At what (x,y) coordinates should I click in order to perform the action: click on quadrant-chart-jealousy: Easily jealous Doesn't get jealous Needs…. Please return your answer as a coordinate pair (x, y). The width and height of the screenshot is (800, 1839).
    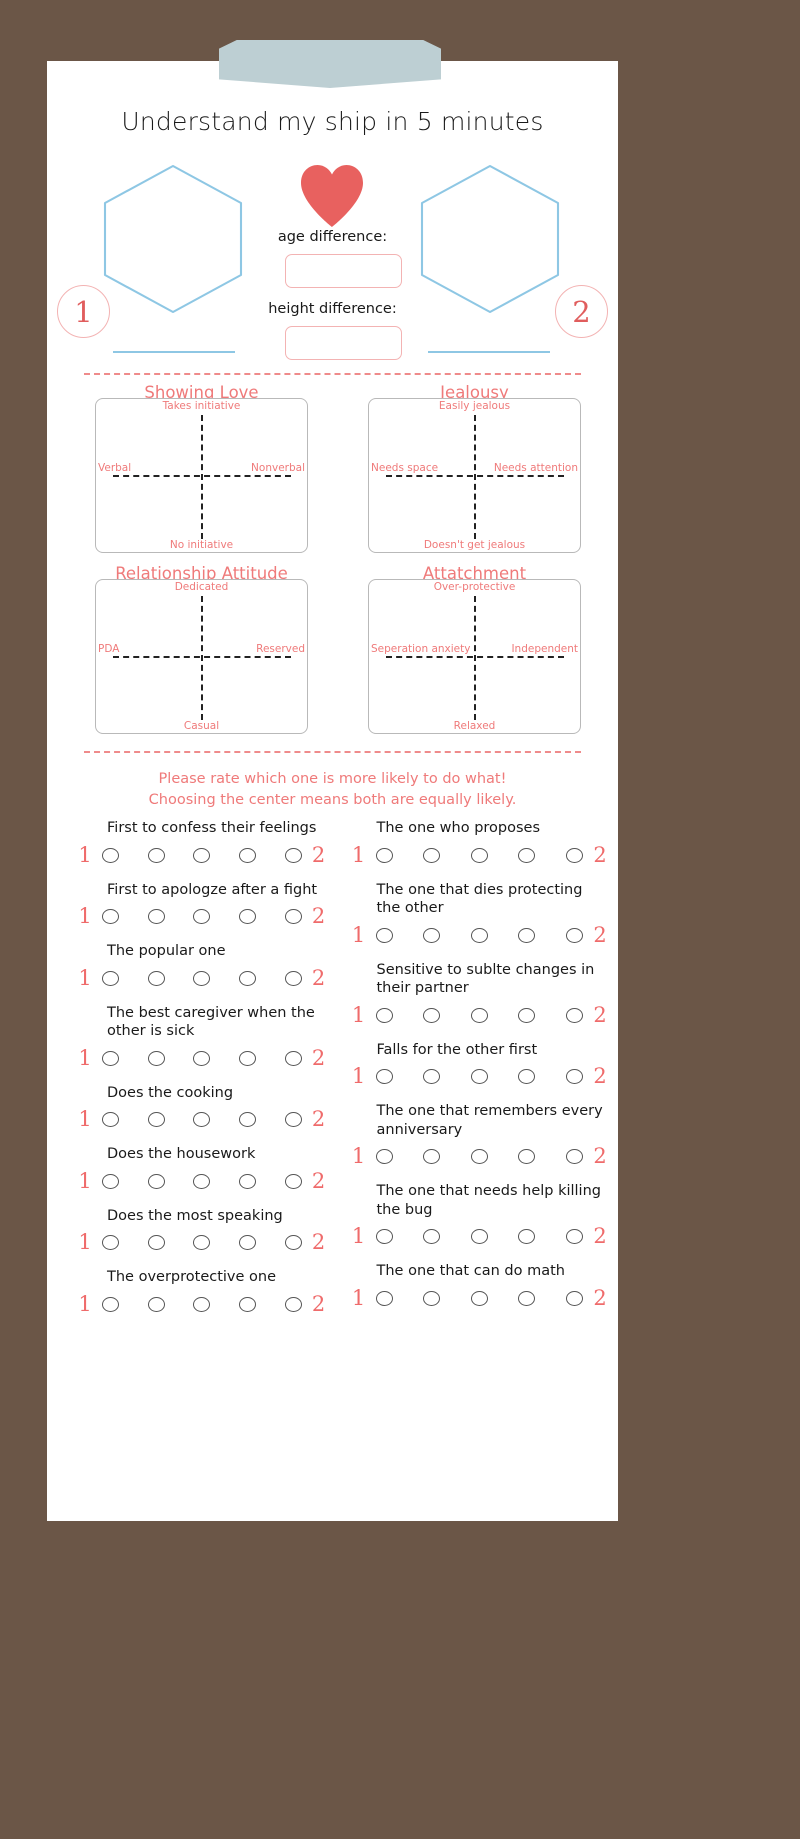
    Looking at the image, I should click on (474, 475).